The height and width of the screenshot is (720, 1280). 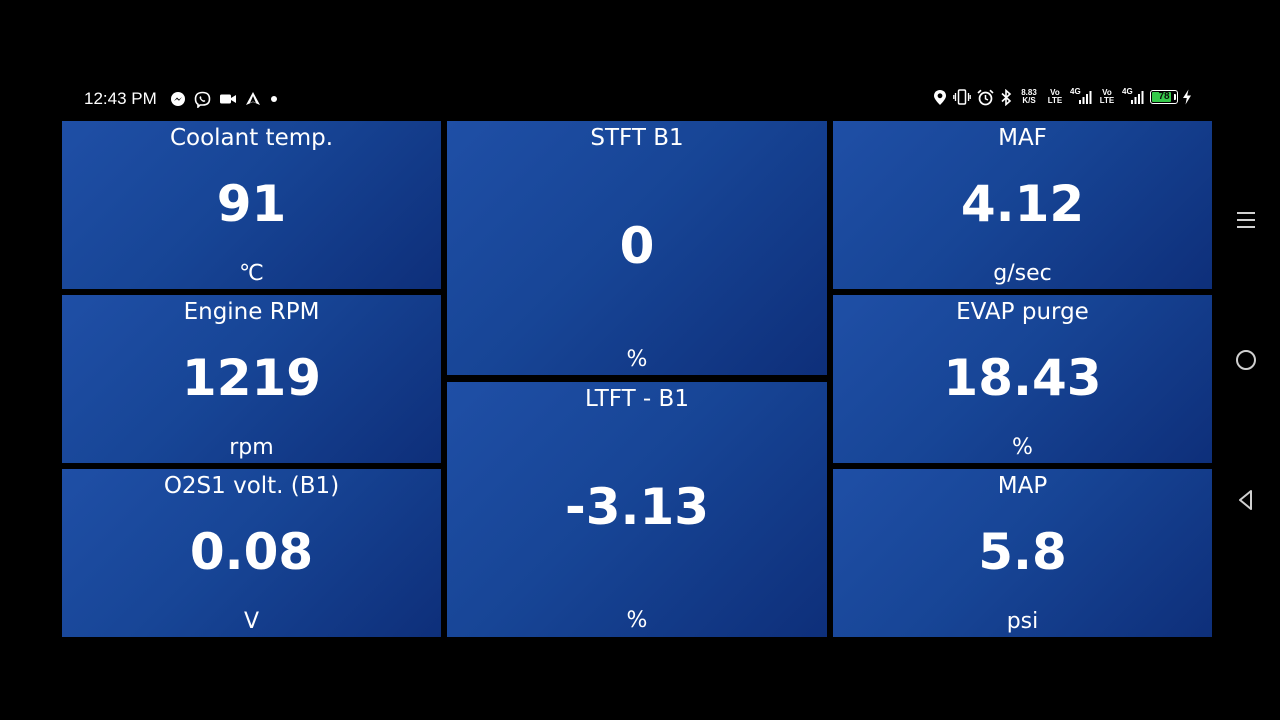 I want to click on tile-title: STFT B1, so click(x=637, y=138).